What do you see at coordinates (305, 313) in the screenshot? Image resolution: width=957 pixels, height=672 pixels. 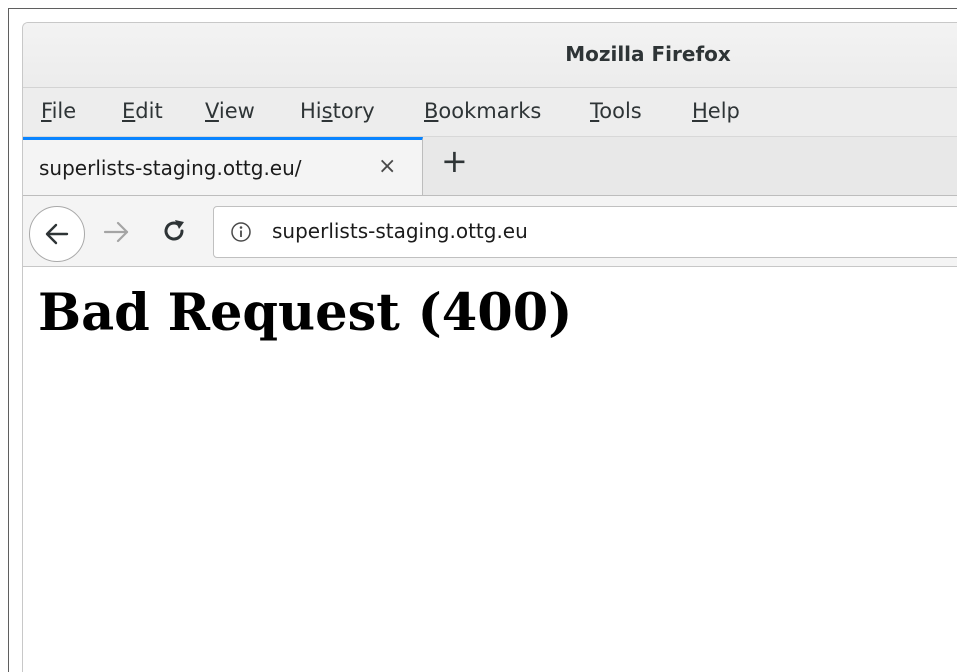 I see `page-heading: Bad Request (400)` at bounding box center [305, 313].